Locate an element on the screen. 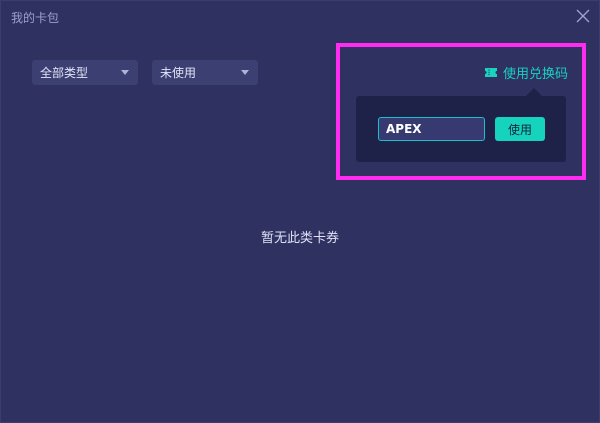 This screenshot has height=423, width=600. empty-state-message: 暂无此类卡券 is located at coordinates (299, 238).